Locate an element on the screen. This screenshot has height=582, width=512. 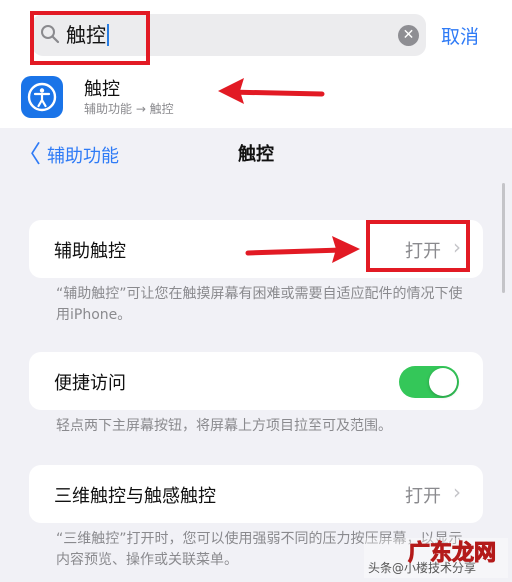
annotation-arrow-result is located at coordinates (271, 91).